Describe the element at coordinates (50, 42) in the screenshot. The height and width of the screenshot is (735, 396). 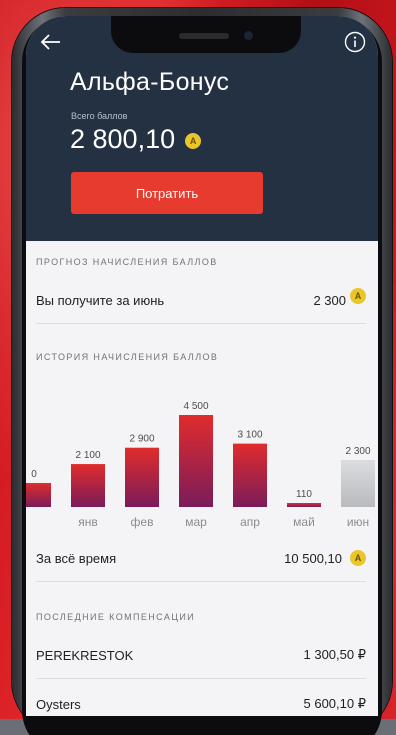
I see `back-arrow-icon` at that location.